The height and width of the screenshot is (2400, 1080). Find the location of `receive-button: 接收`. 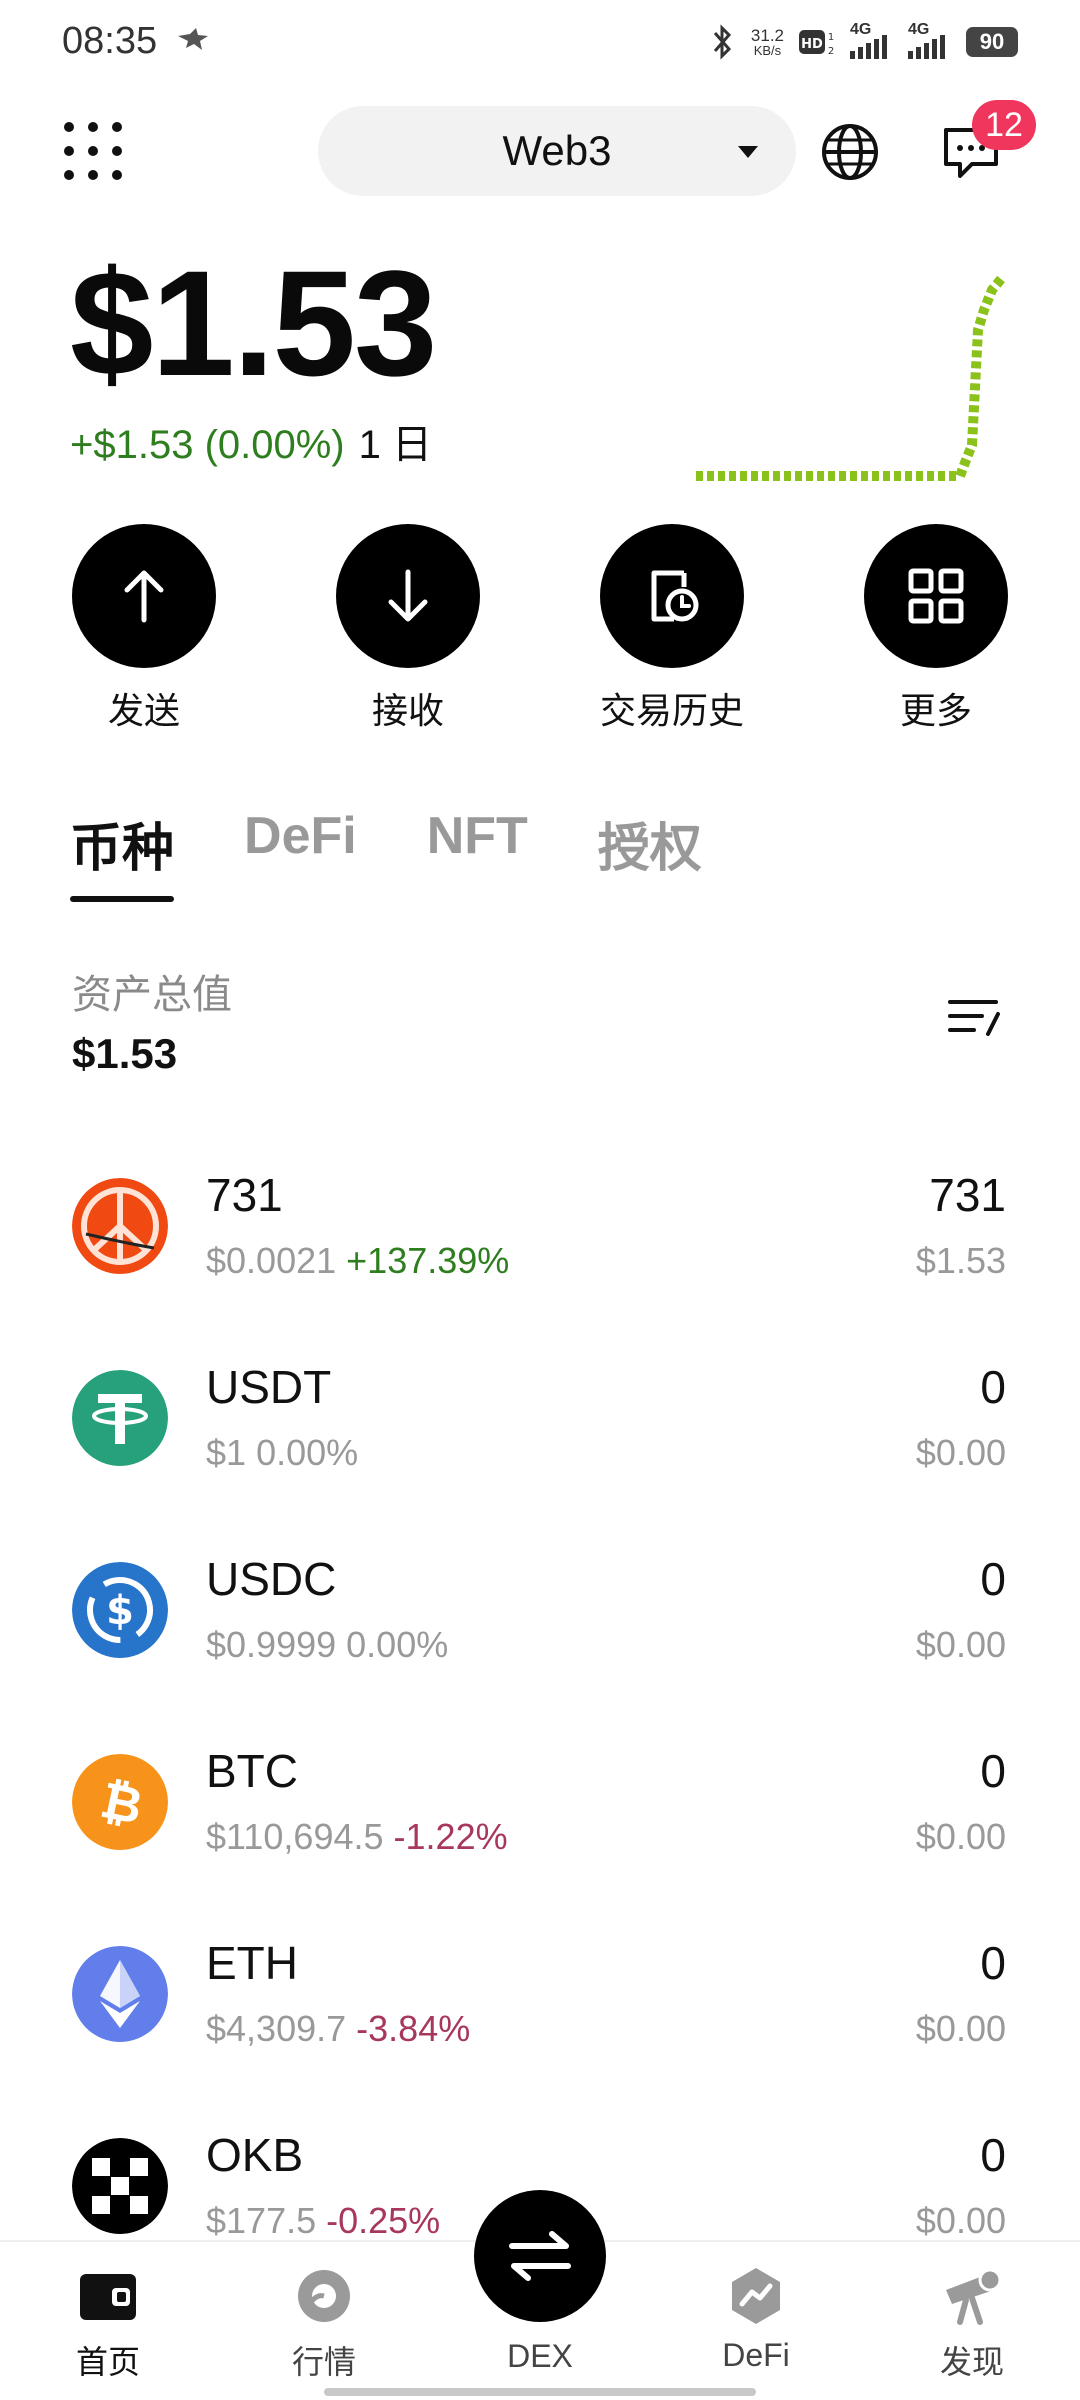

receive-button: 接收 is located at coordinates (408, 629).